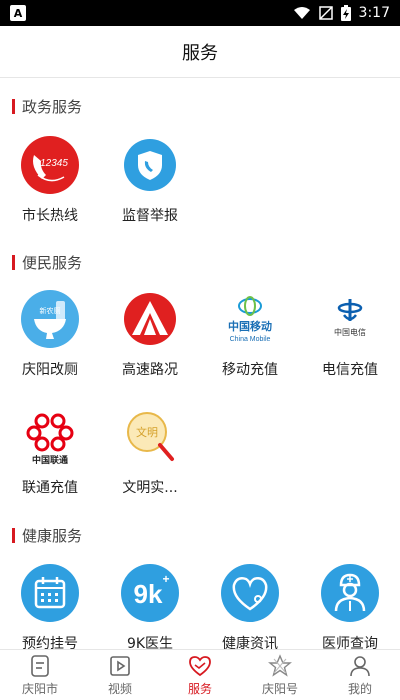 This screenshot has width=400, height=700. Describe the element at coordinates (18, 13) in the screenshot. I see `app-notification-icon: A` at that location.